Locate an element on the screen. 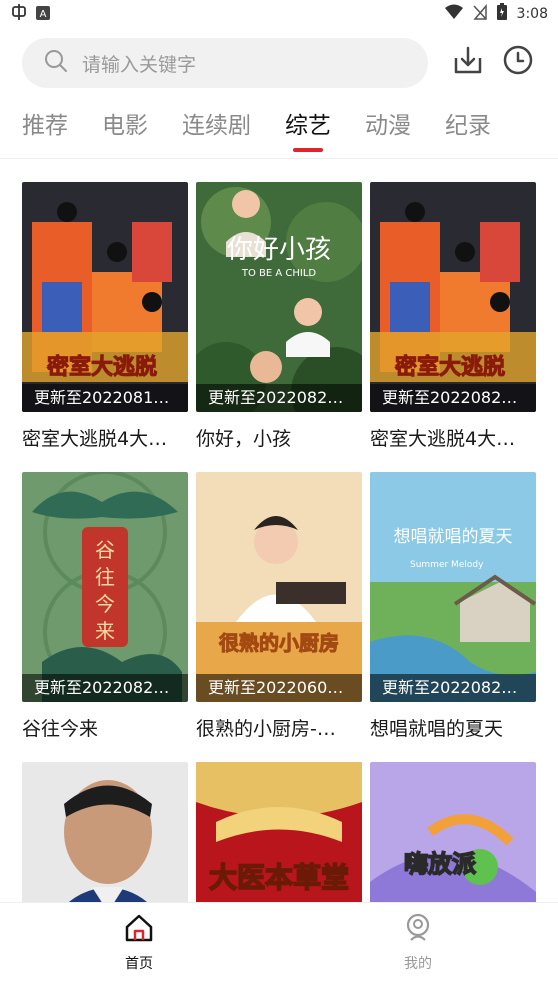 This screenshot has height=992, width=558. download-icon is located at coordinates (468, 62).